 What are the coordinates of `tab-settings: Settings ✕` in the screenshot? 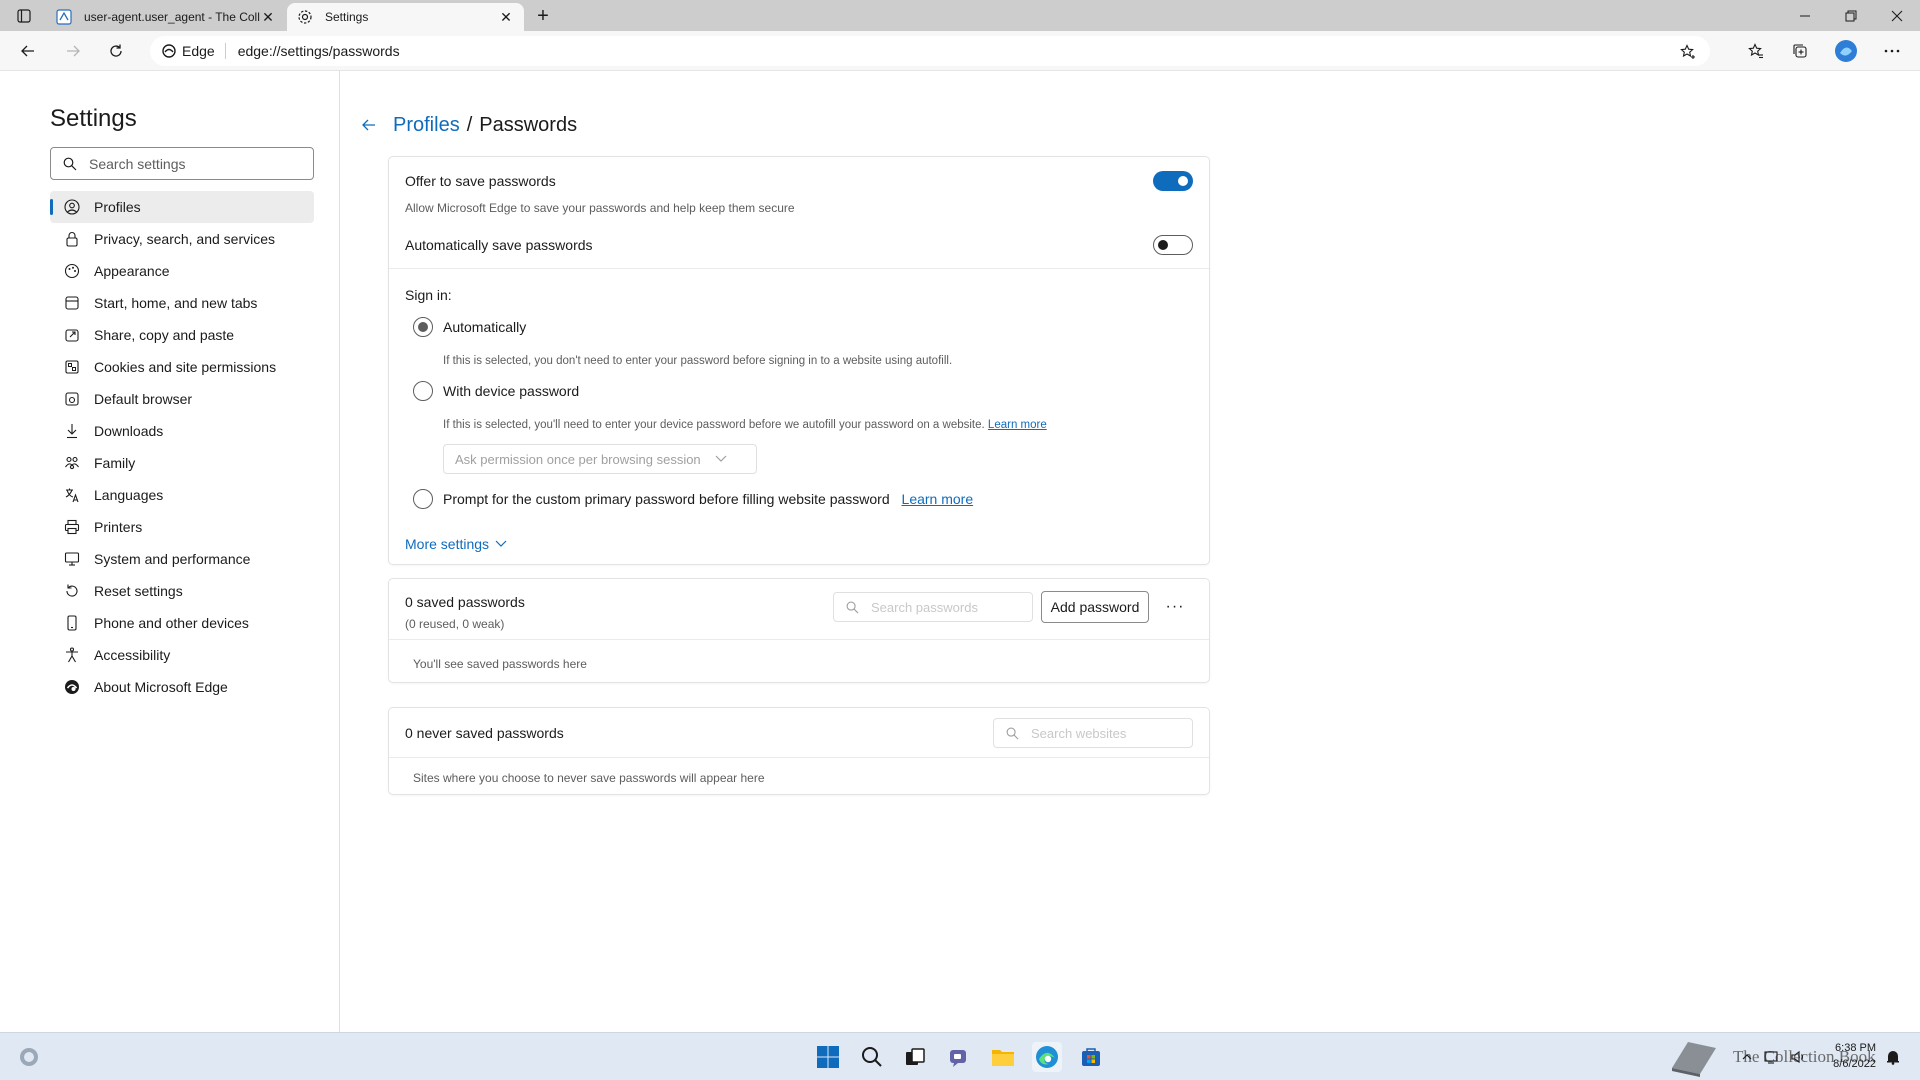 It's located at (405, 17).